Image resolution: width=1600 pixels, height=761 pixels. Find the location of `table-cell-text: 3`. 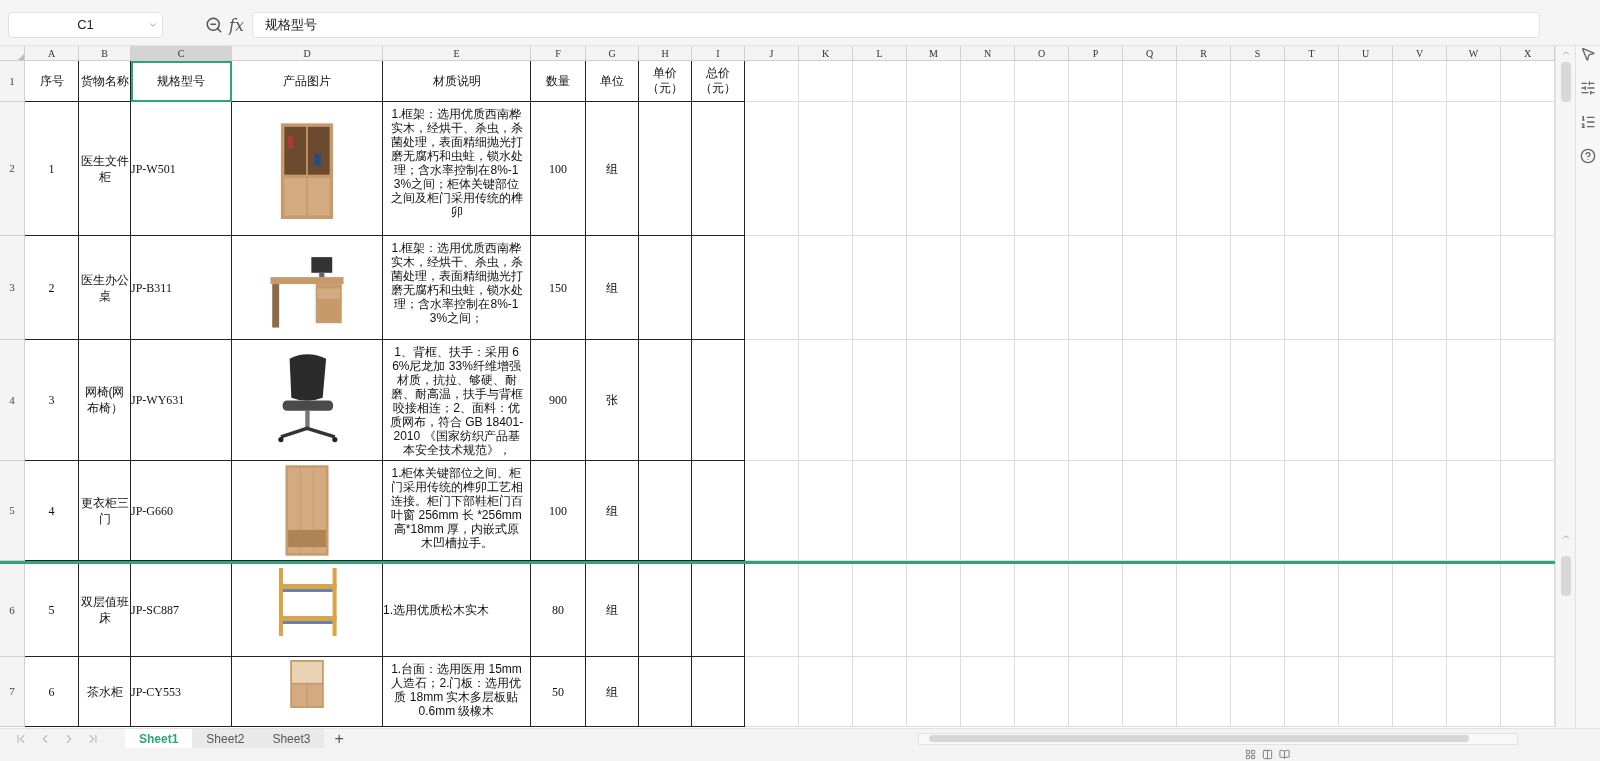

table-cell-text: 3 is located at coordinates (51, 400).